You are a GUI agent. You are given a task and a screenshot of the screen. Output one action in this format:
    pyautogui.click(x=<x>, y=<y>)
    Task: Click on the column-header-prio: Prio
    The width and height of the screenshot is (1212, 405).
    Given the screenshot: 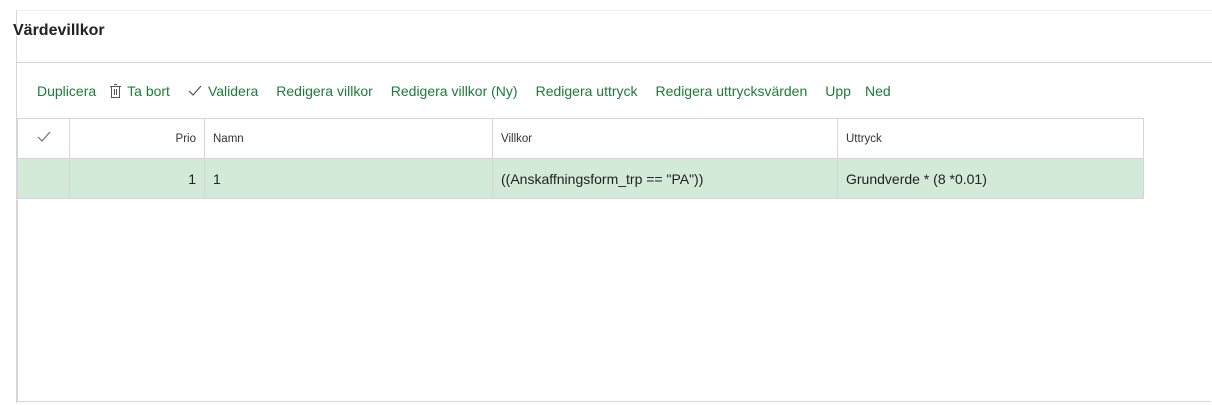 What is the action you would take?
    pyautogui.click(x=137, y=138)
    